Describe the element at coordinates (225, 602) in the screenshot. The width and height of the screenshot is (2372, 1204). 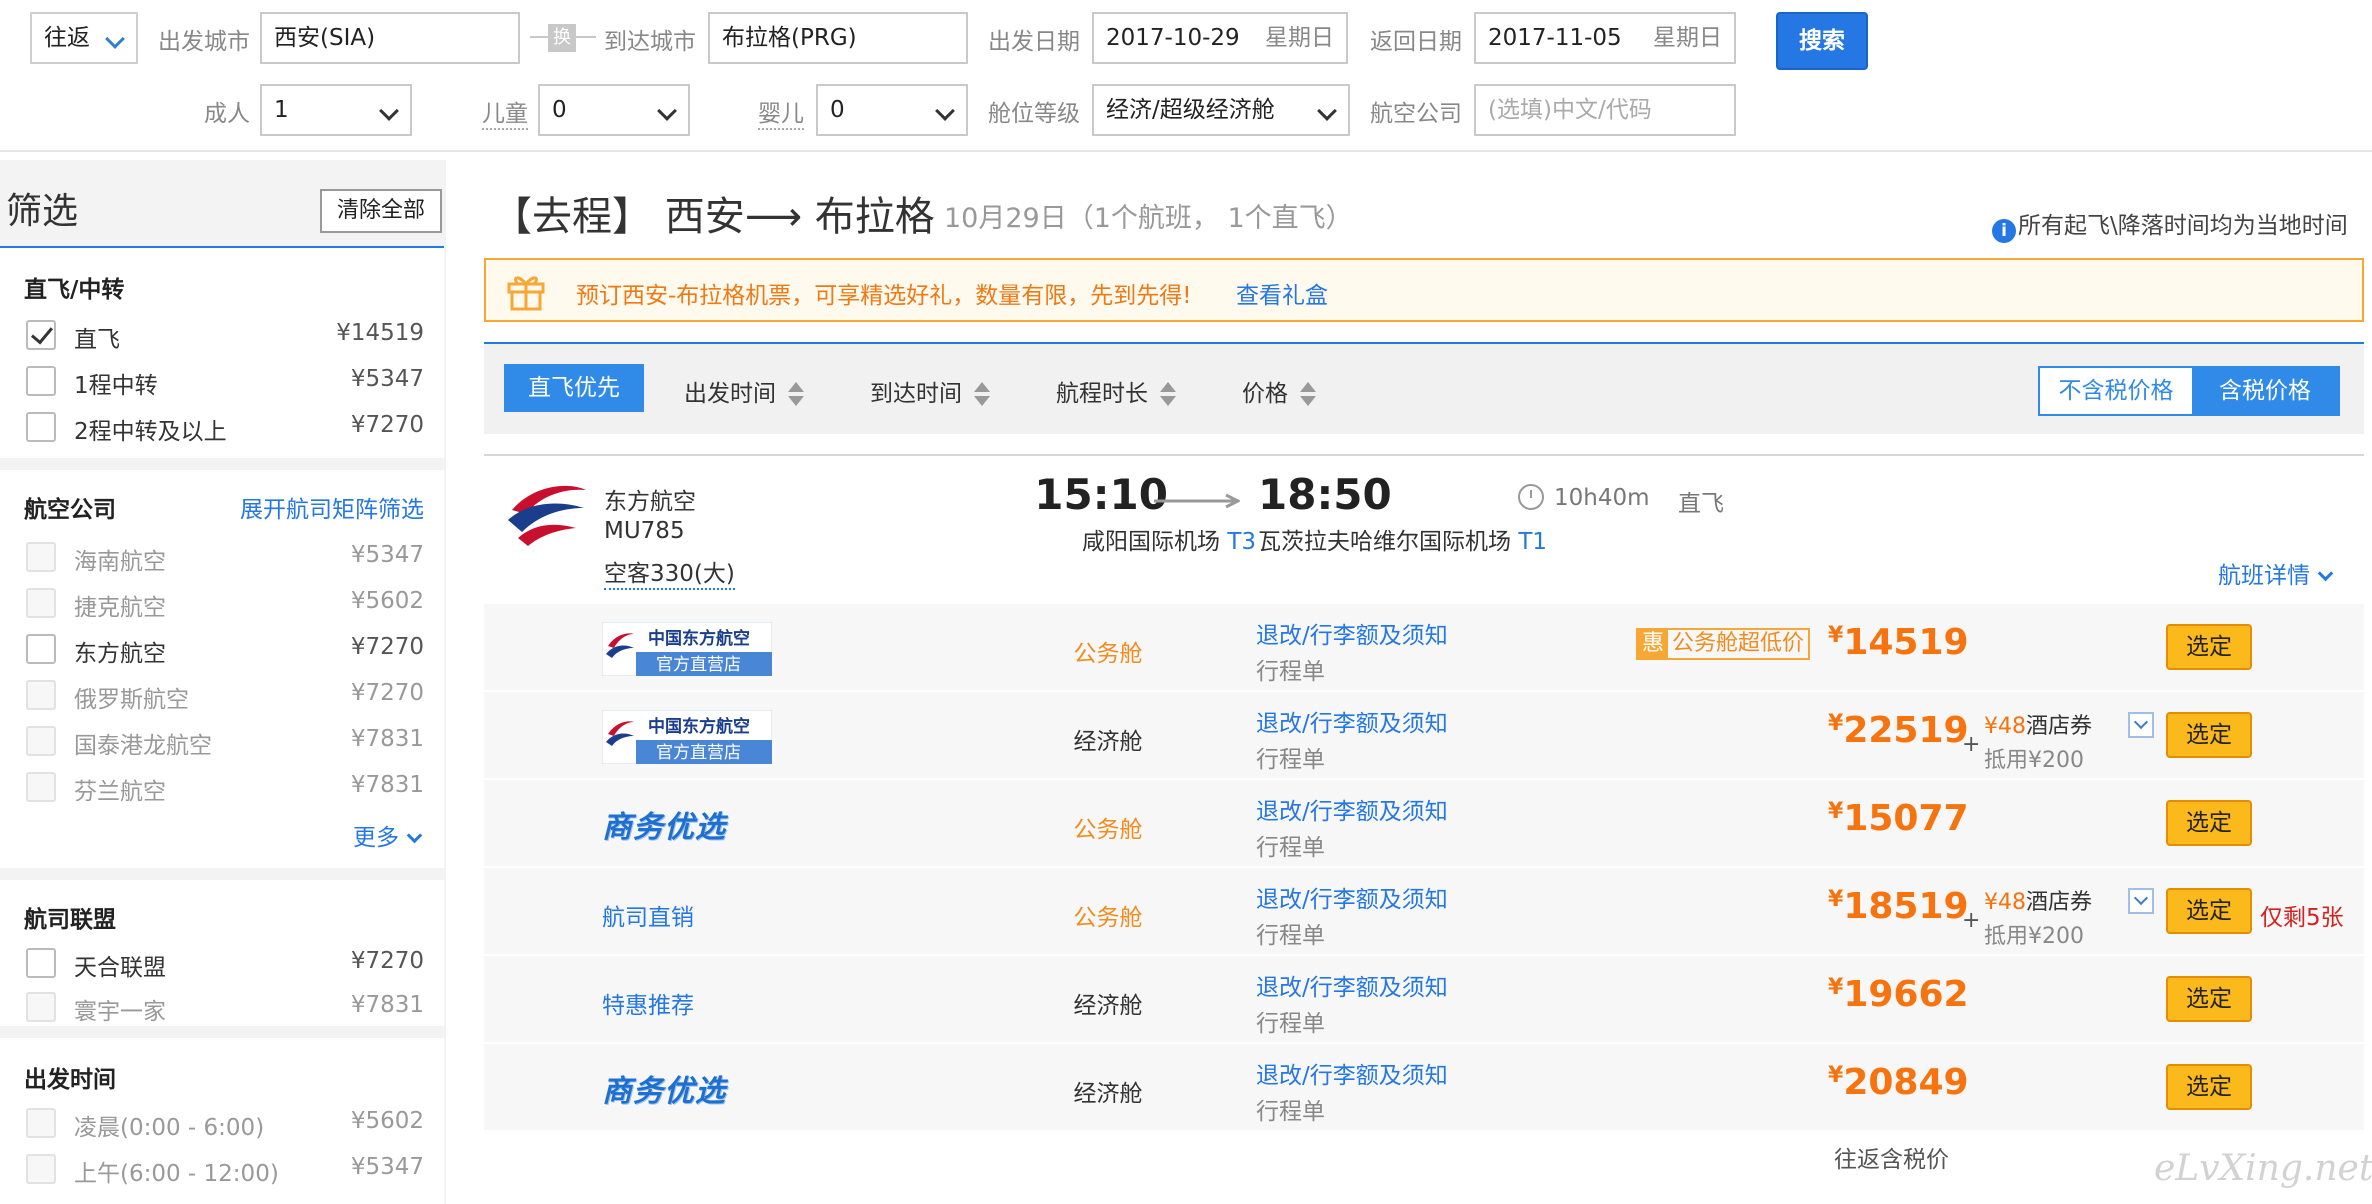
I see `filter-option-airline: 捷克航空 ¥5602` at that location.